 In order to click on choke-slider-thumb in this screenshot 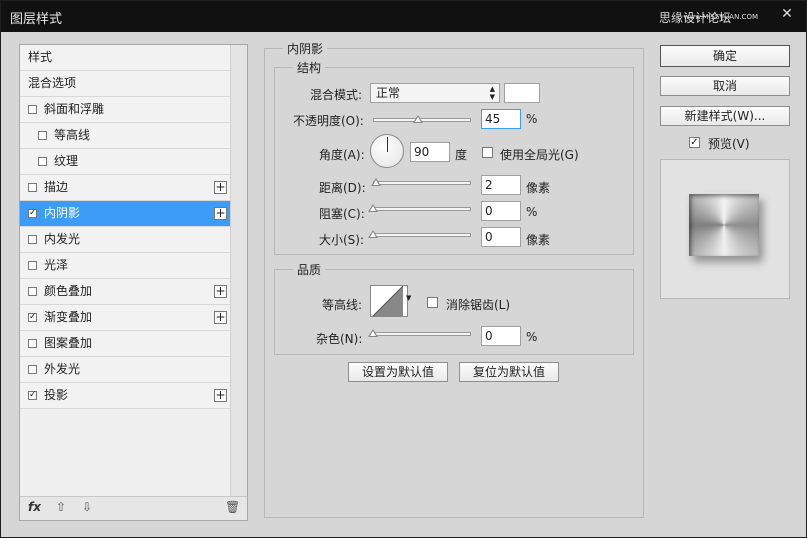, I will do `click(373, 208)`.